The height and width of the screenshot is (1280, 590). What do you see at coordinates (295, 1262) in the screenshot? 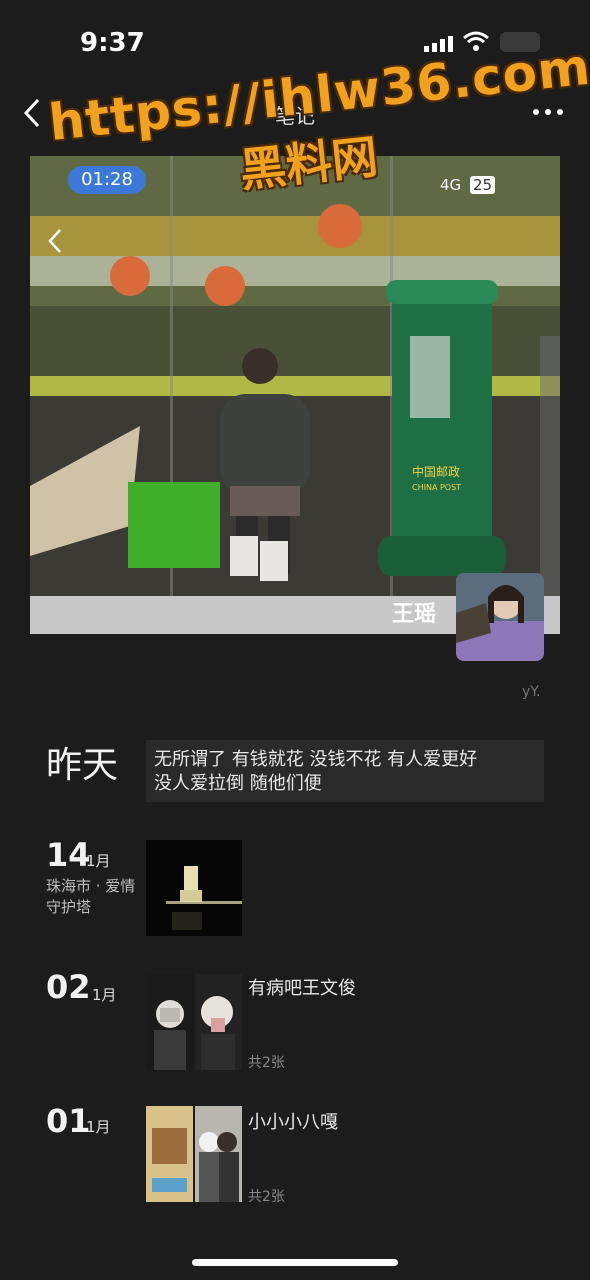
I see `home-indicator` at bounding box center [295, 1262].